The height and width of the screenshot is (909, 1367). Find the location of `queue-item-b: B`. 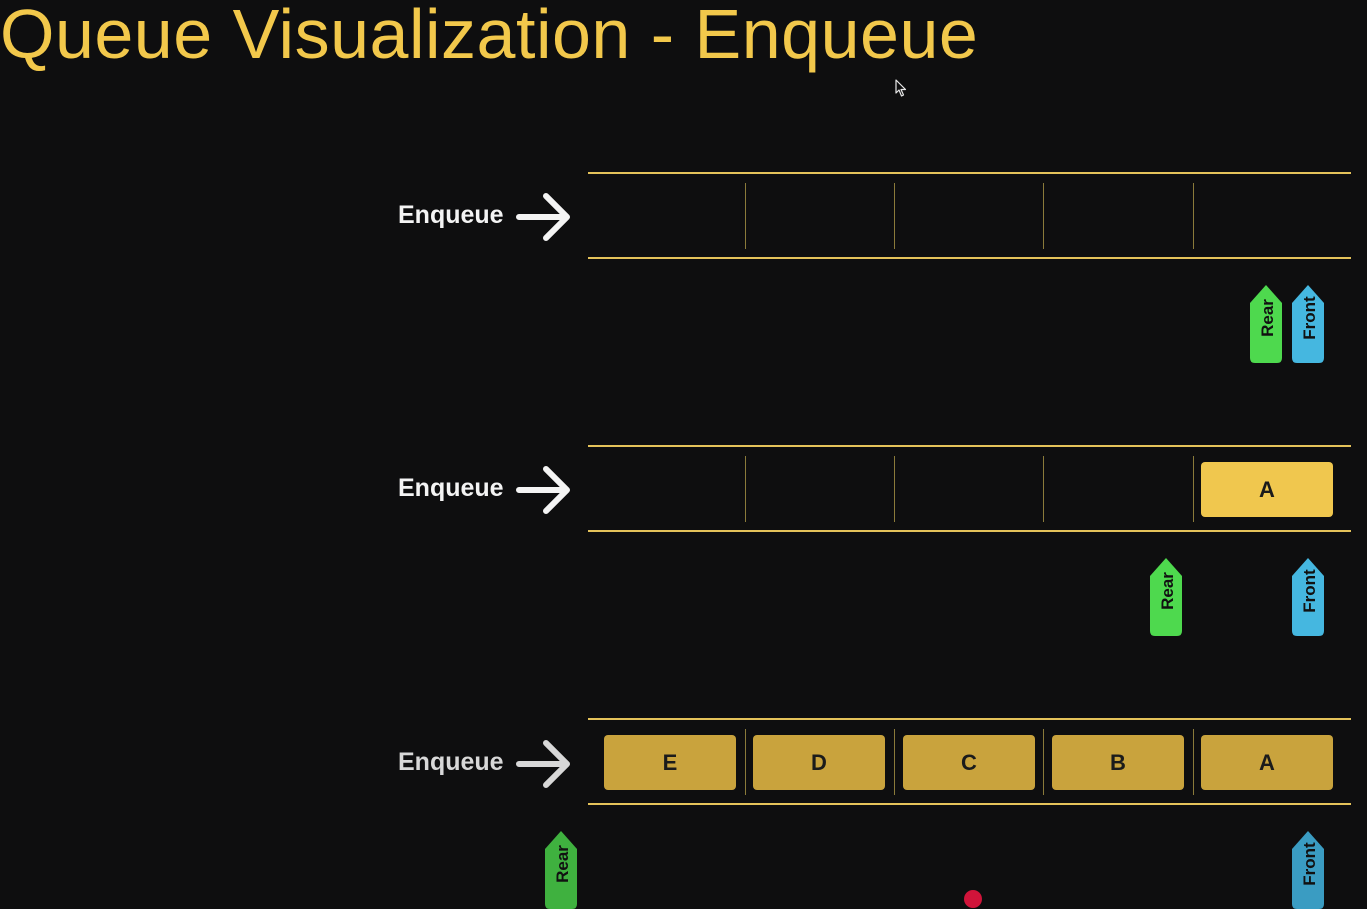

queue-item-b: B is located at coordinates (1118, 762).